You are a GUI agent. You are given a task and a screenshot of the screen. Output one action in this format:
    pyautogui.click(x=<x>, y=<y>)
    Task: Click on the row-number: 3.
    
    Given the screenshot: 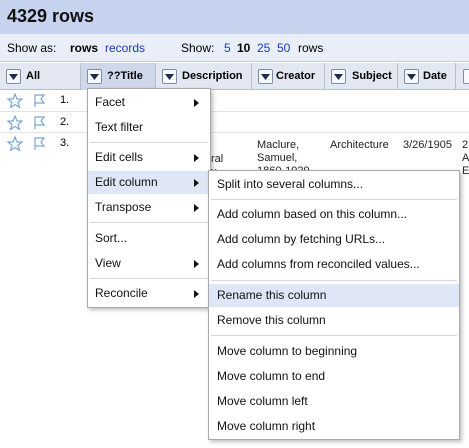 What is the action you would take?
    pyautogui.click(x=65, y=143)
    